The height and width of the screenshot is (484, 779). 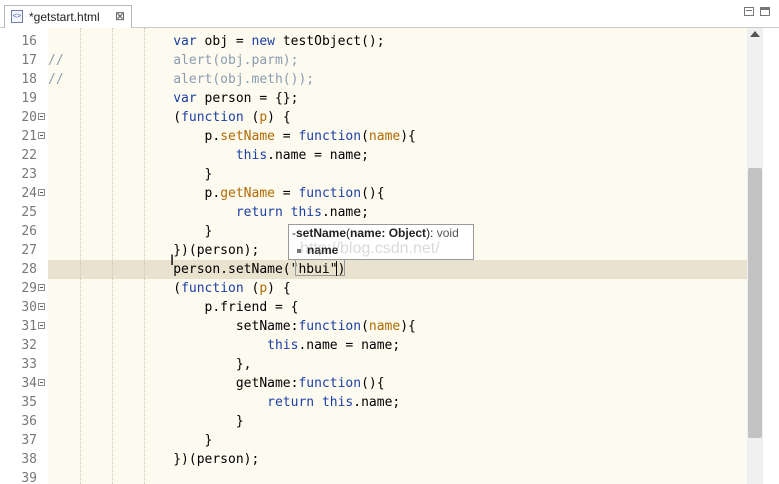 What do you see at coordinates (216, 383) in the screenshot?
I see `code-text: getName:function(){` at bounding box center [216, 383].